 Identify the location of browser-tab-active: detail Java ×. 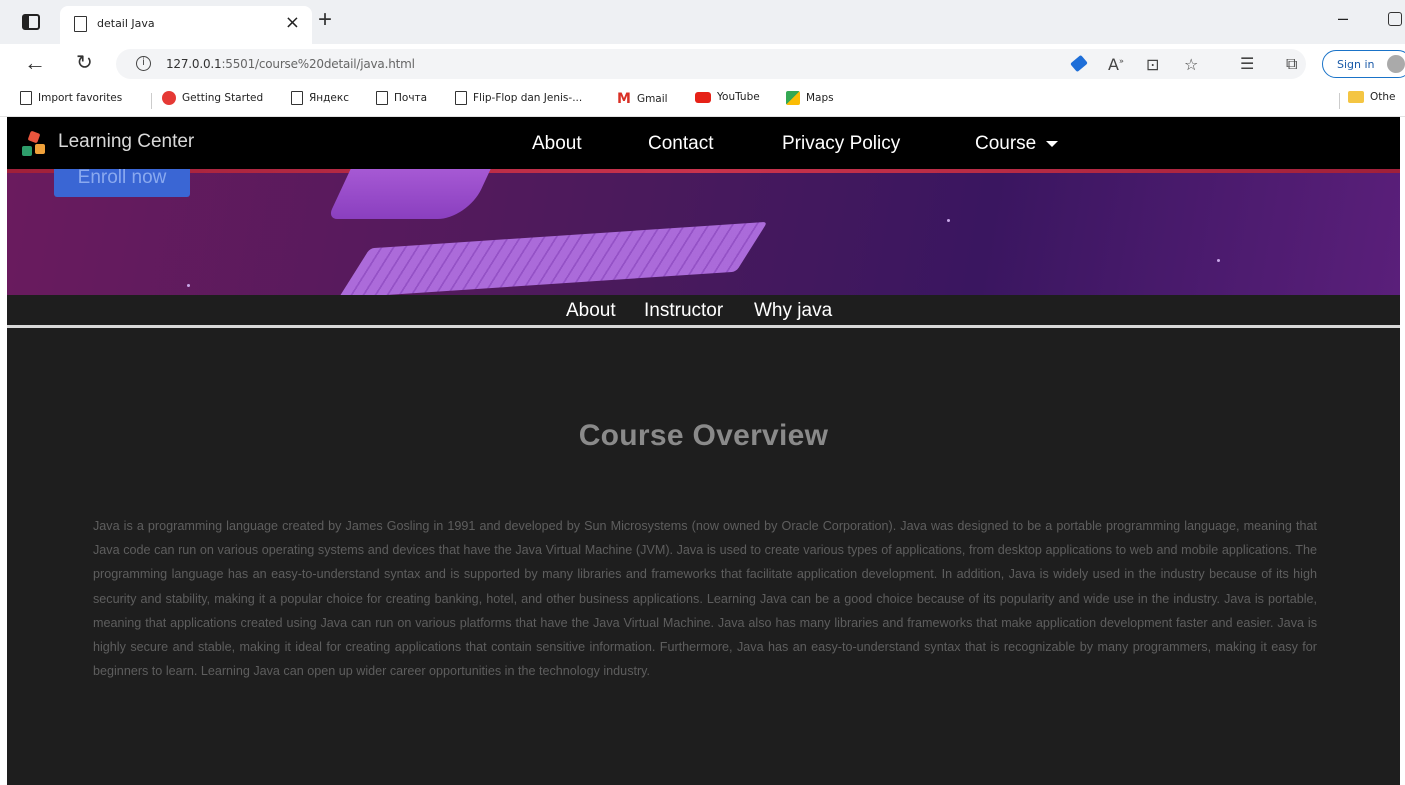
(186, 25).